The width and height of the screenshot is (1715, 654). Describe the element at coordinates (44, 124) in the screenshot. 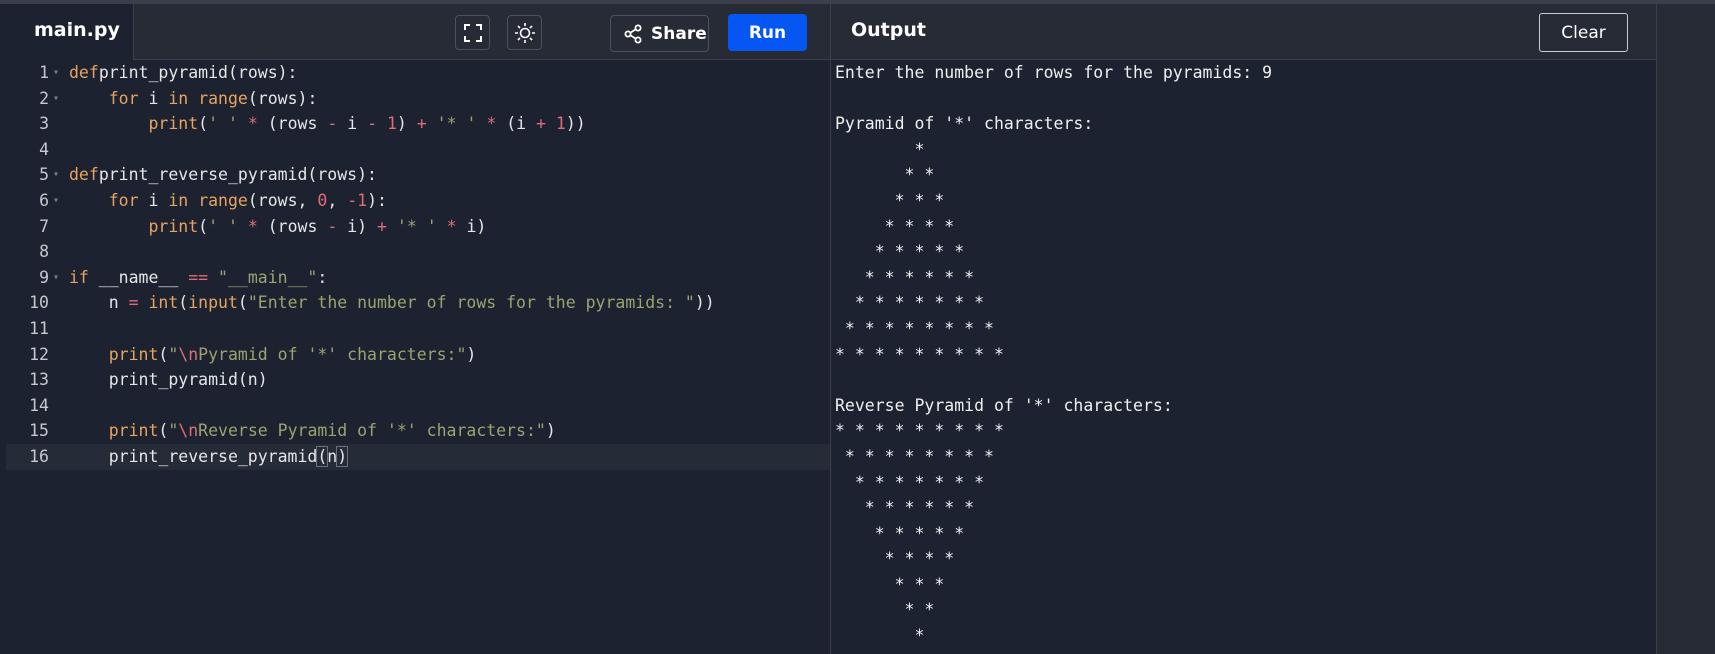

I see `line-number: 3` at that location.